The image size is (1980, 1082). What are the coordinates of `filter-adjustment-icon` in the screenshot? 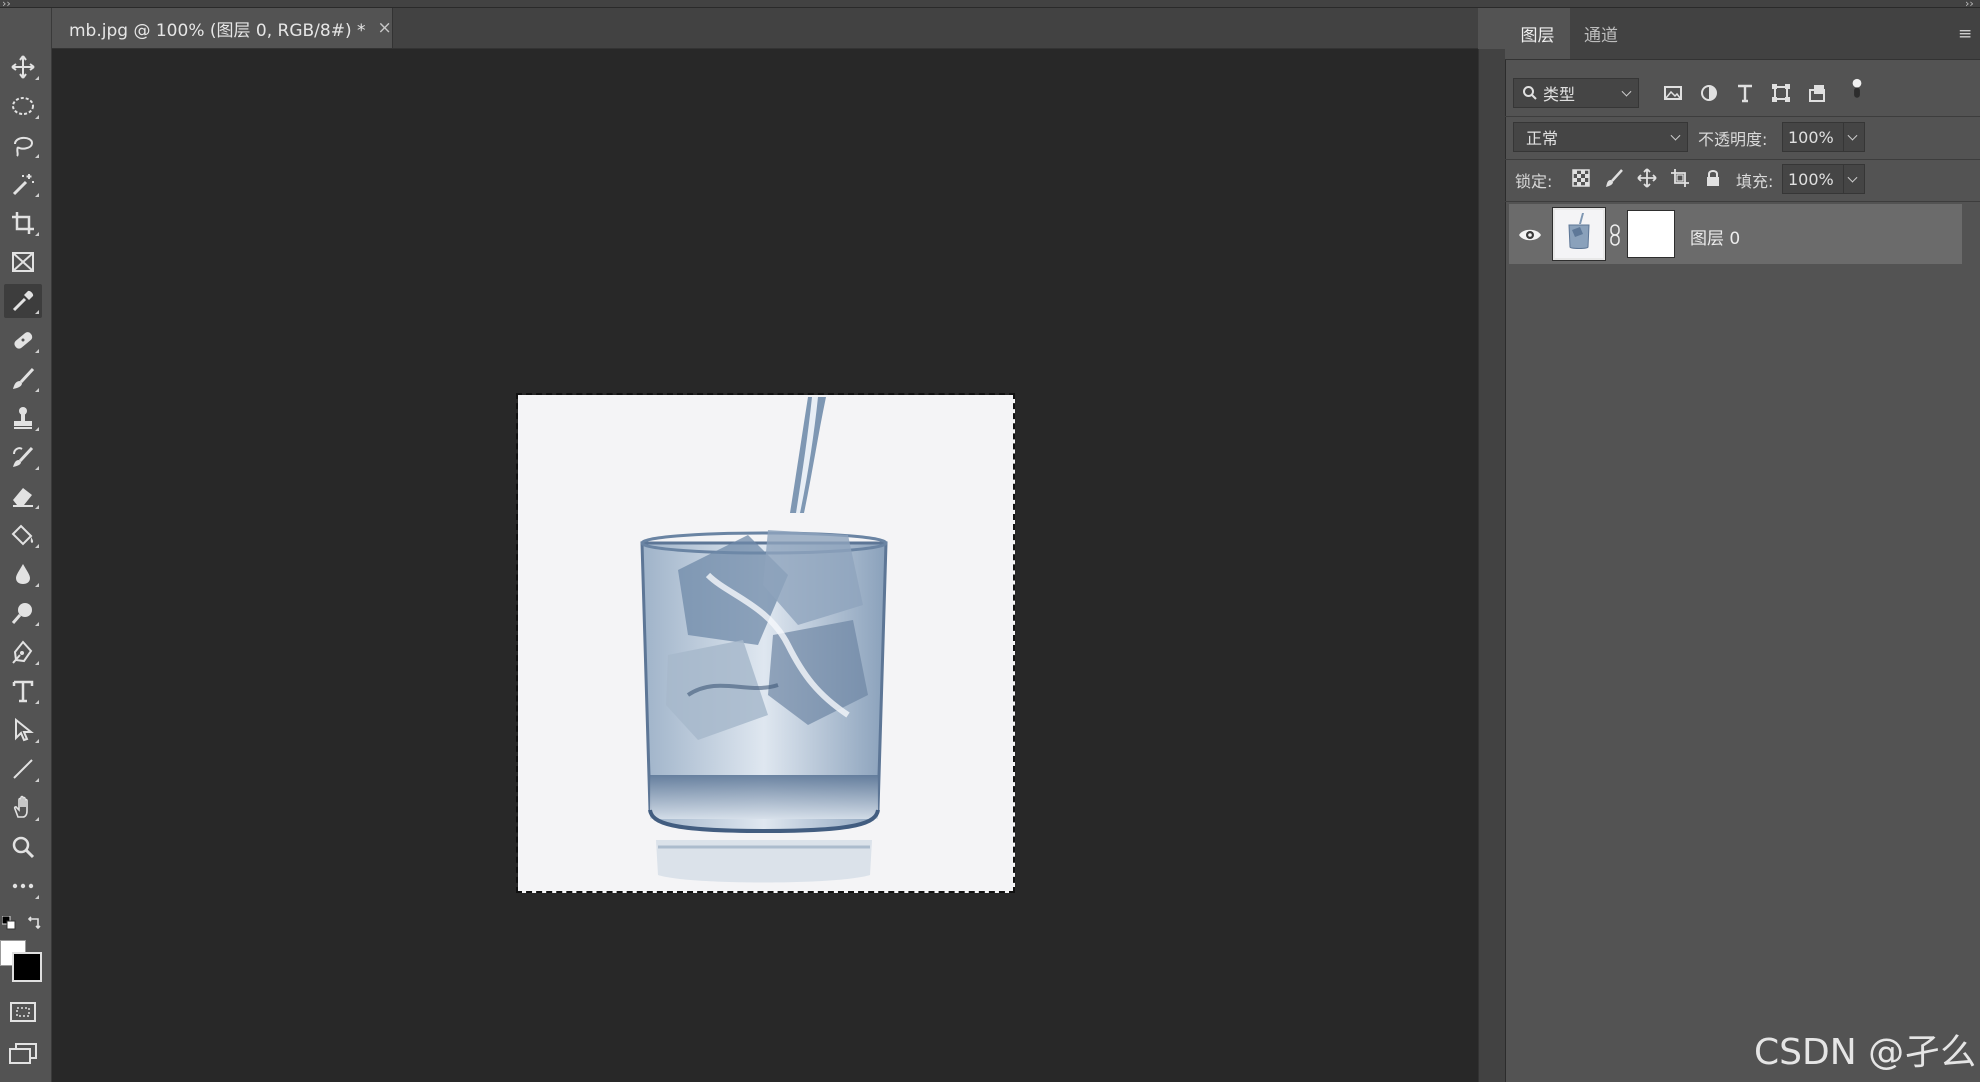 It's located at (1709, 93).